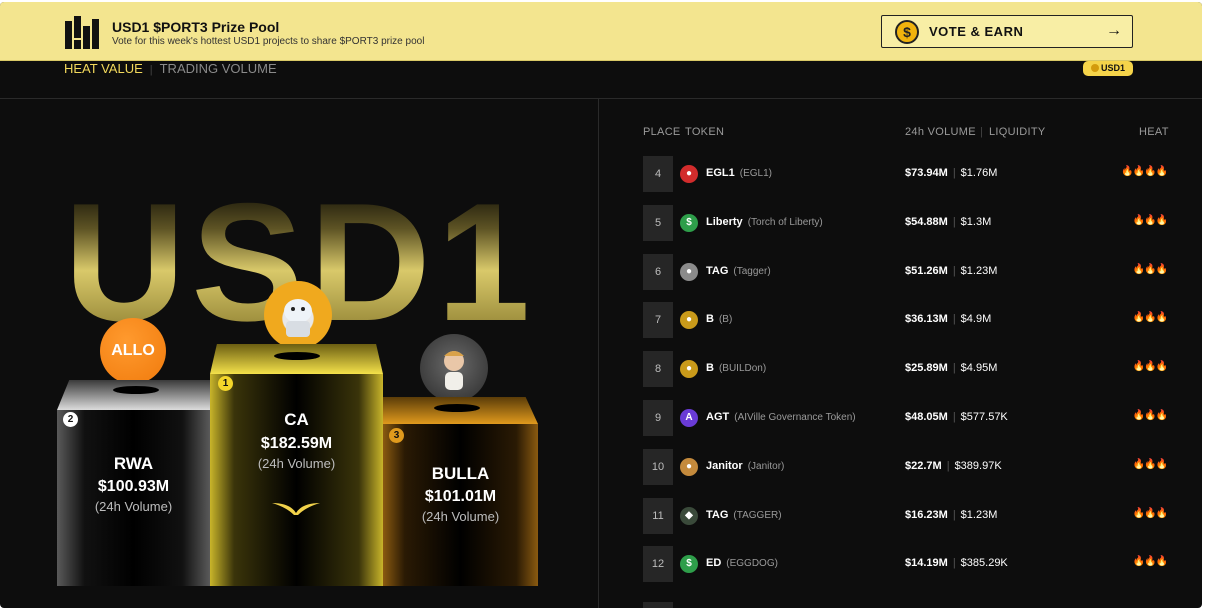 Image resolution: width=1212 pixels, height=616 pixels. I want to click on table-row: 12 $ ED (EGGDOG) $14.19M | $385.29K 🔥🔥🔥, so click(908, 564).